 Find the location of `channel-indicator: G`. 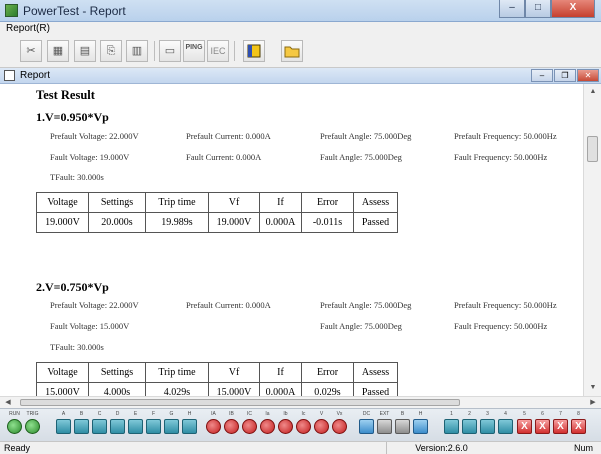

channel-indicator: G is located at coordinates (171, 422).